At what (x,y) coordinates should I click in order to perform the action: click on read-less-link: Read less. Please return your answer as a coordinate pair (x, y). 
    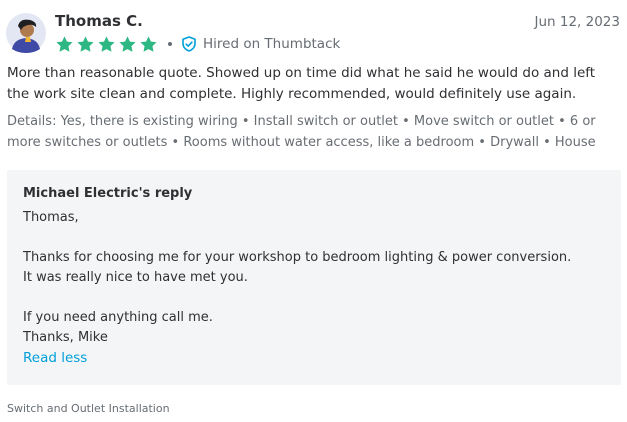
    Looking at the image, I should click on (55, 358).